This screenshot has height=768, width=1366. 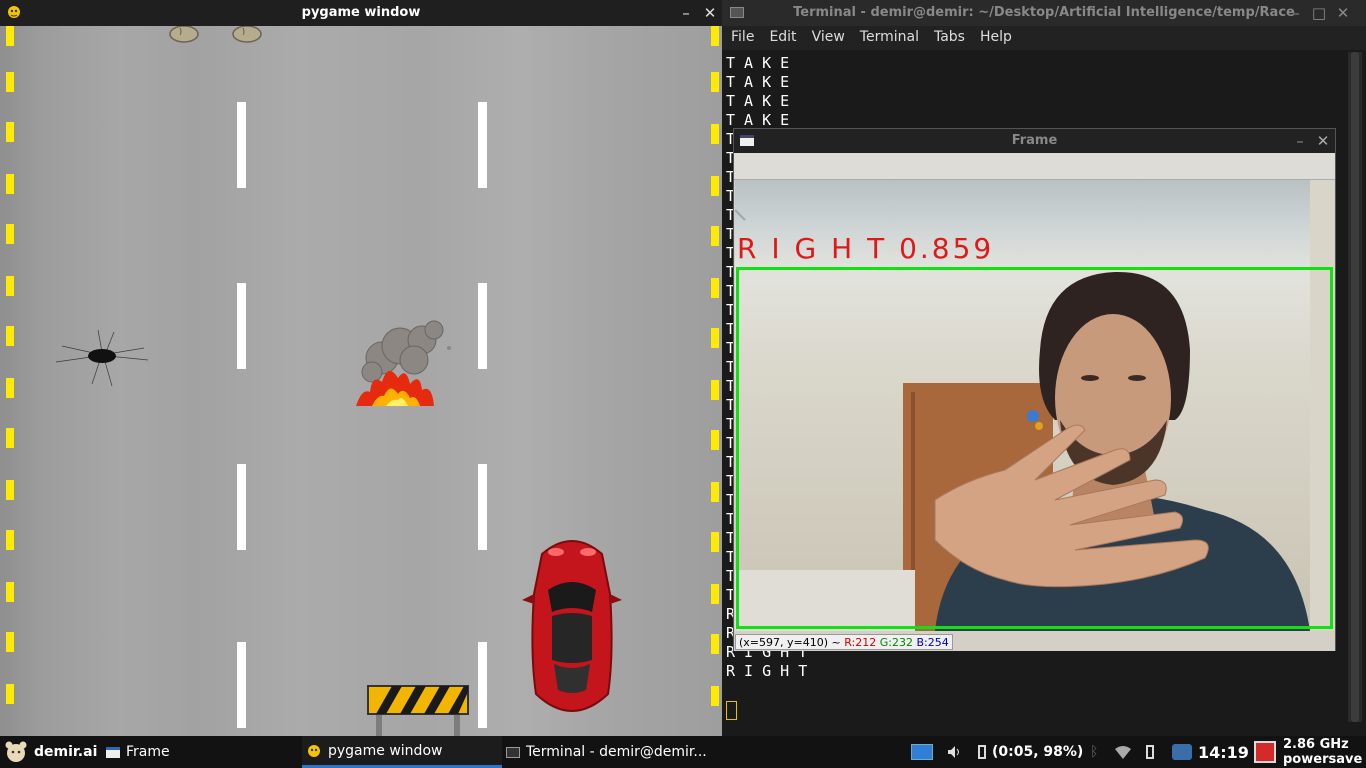 What do you see at coordinates (731, 710) in the screenshot?
I see `terminal-cursor` at bounding box center [731, 710].